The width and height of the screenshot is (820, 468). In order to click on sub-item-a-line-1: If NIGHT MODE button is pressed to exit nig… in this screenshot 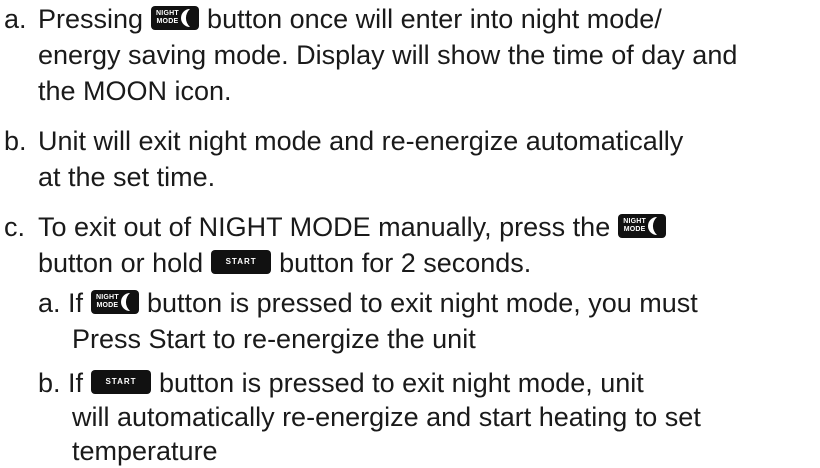, I will do `click(383, 303)`.